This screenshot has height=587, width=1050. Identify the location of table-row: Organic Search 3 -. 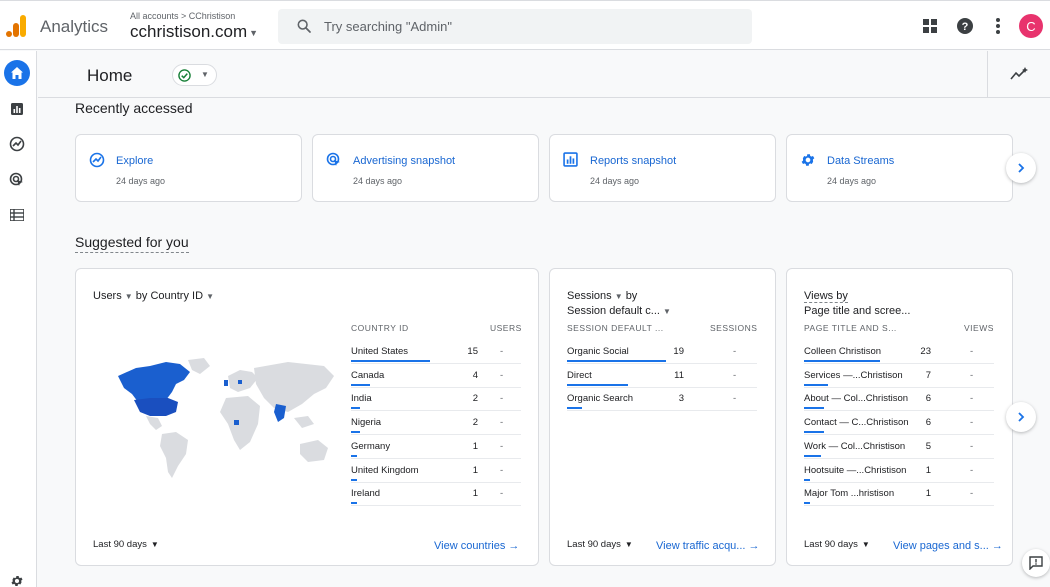
(662, 399).